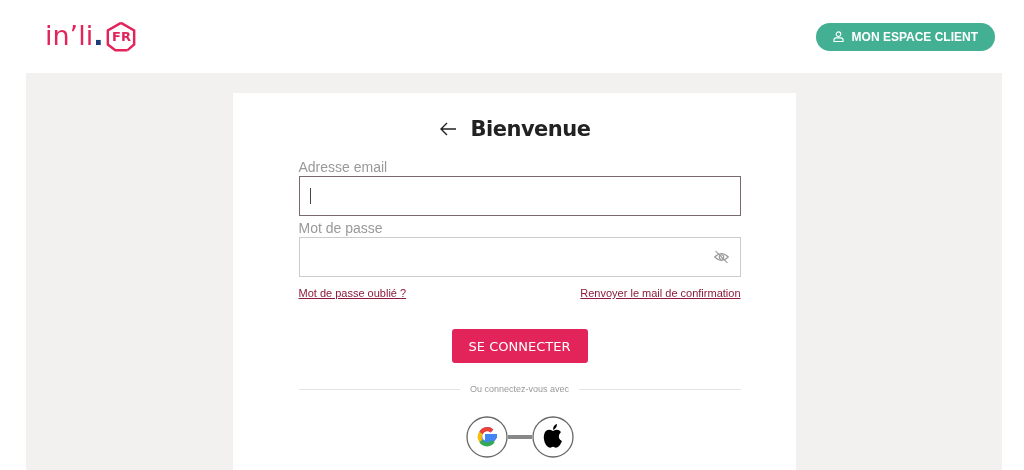  What do you see at coordinates (352, 293) in the screenshot?
I see `text-link: Mot de passe oublié ?` at bounding box center [352, 293].